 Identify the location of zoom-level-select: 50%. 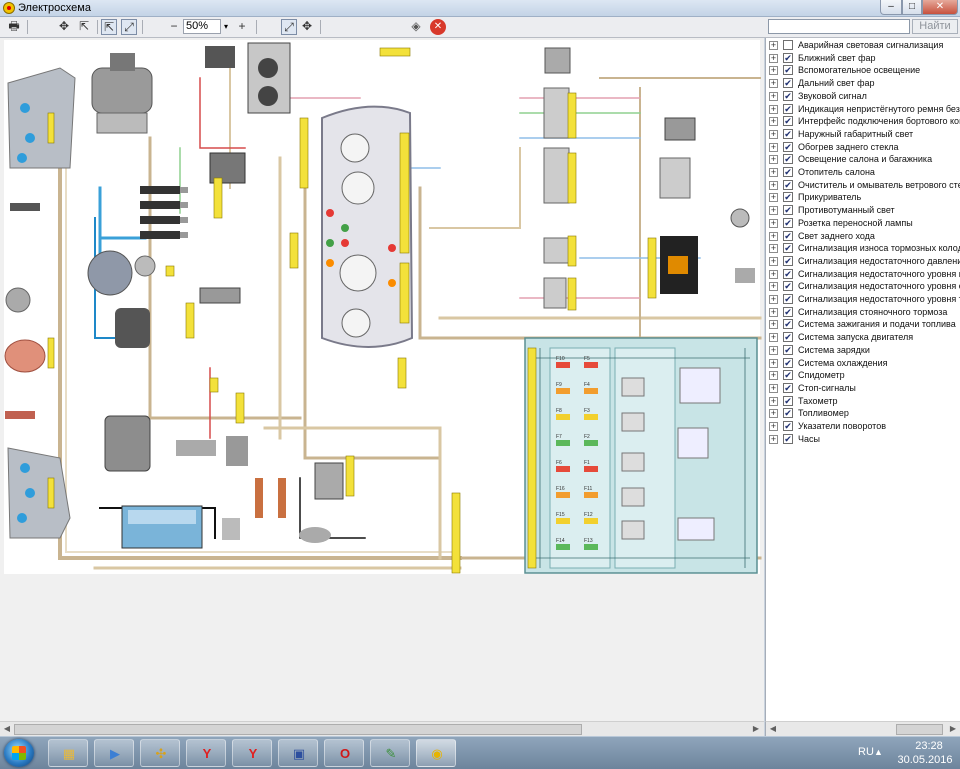
(202, 26).